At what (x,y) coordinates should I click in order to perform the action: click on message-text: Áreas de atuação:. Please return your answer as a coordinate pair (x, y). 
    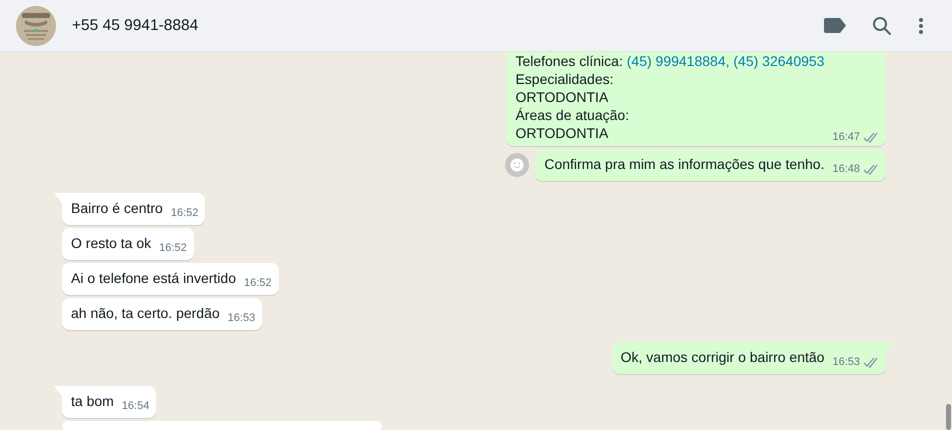
    Looking at the image, I should click on (572, 115).